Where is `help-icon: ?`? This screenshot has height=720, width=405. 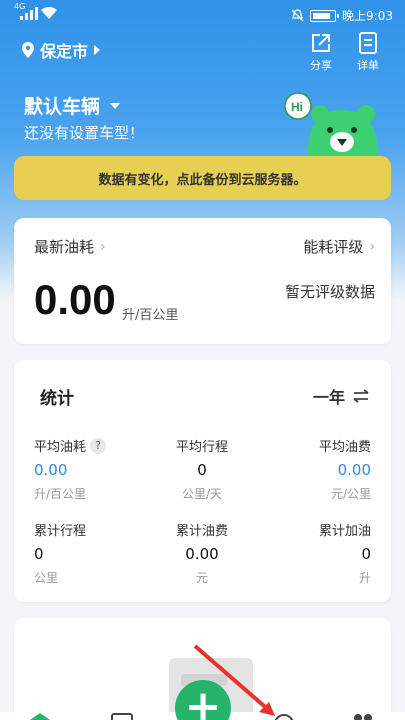 help-icon: ? is located at coordinates (98, 445).